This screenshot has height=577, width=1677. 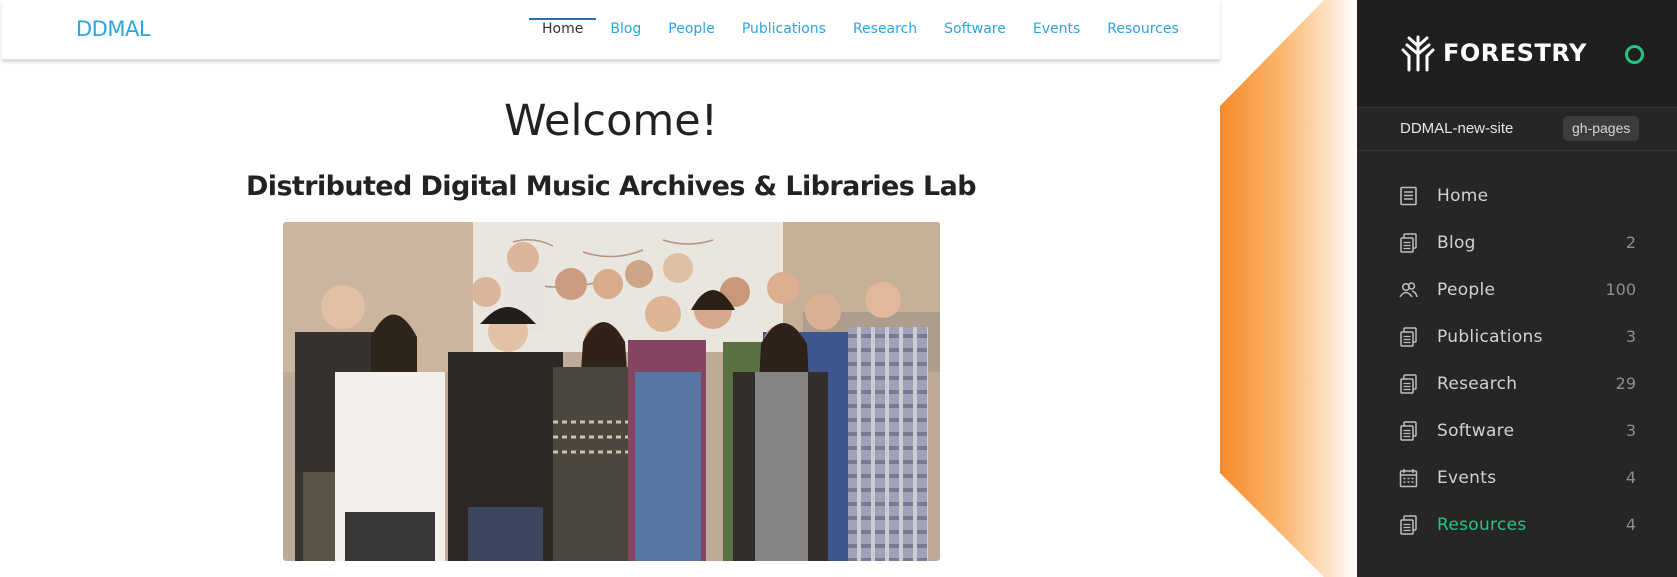 I want to click on sidebar-item-count: 2, so click(x=1630, y=242).